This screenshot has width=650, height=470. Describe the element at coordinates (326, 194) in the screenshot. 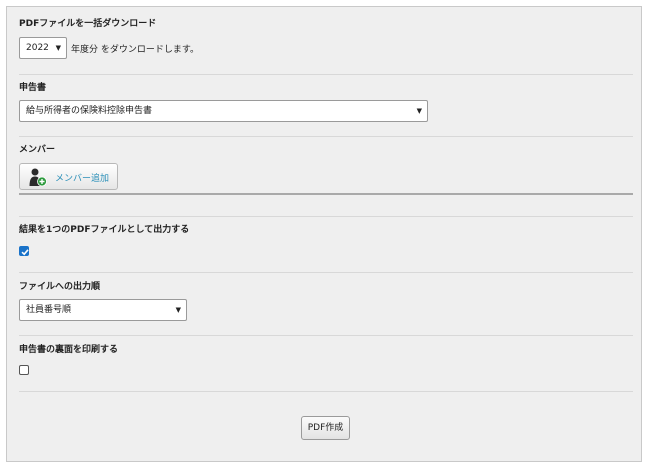

I see `member-list-divider` at that location.